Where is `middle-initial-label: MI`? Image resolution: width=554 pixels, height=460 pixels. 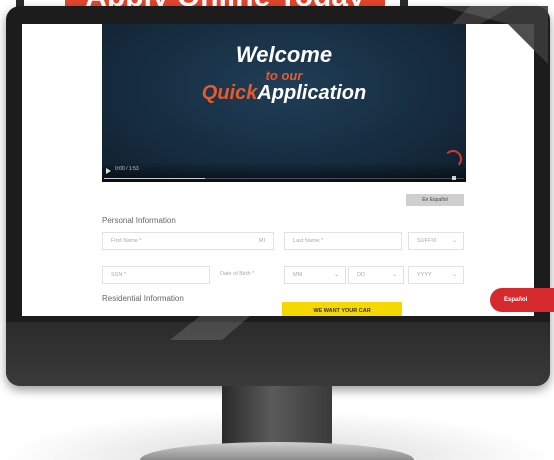 middle-initial-label: MI is located at coordinates (261, 241).